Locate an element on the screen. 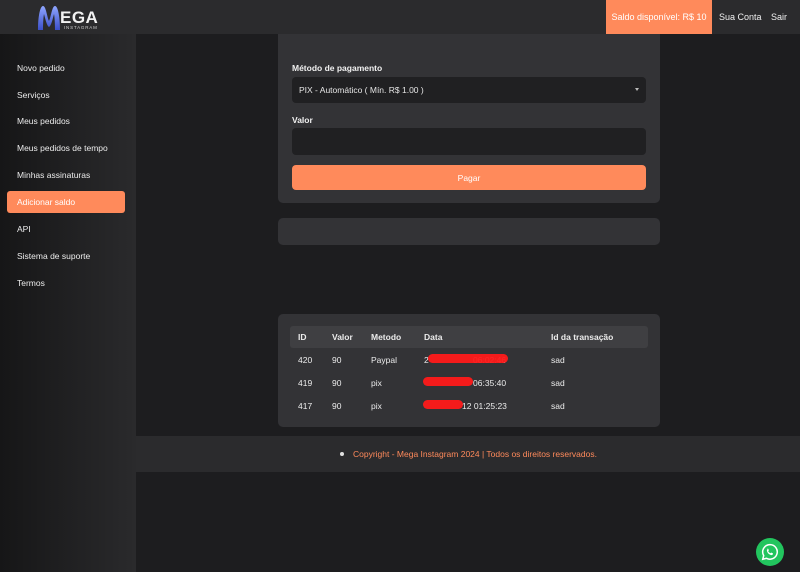  col-header-transaction-id: Id da transação is located at coordinates (582, 337).